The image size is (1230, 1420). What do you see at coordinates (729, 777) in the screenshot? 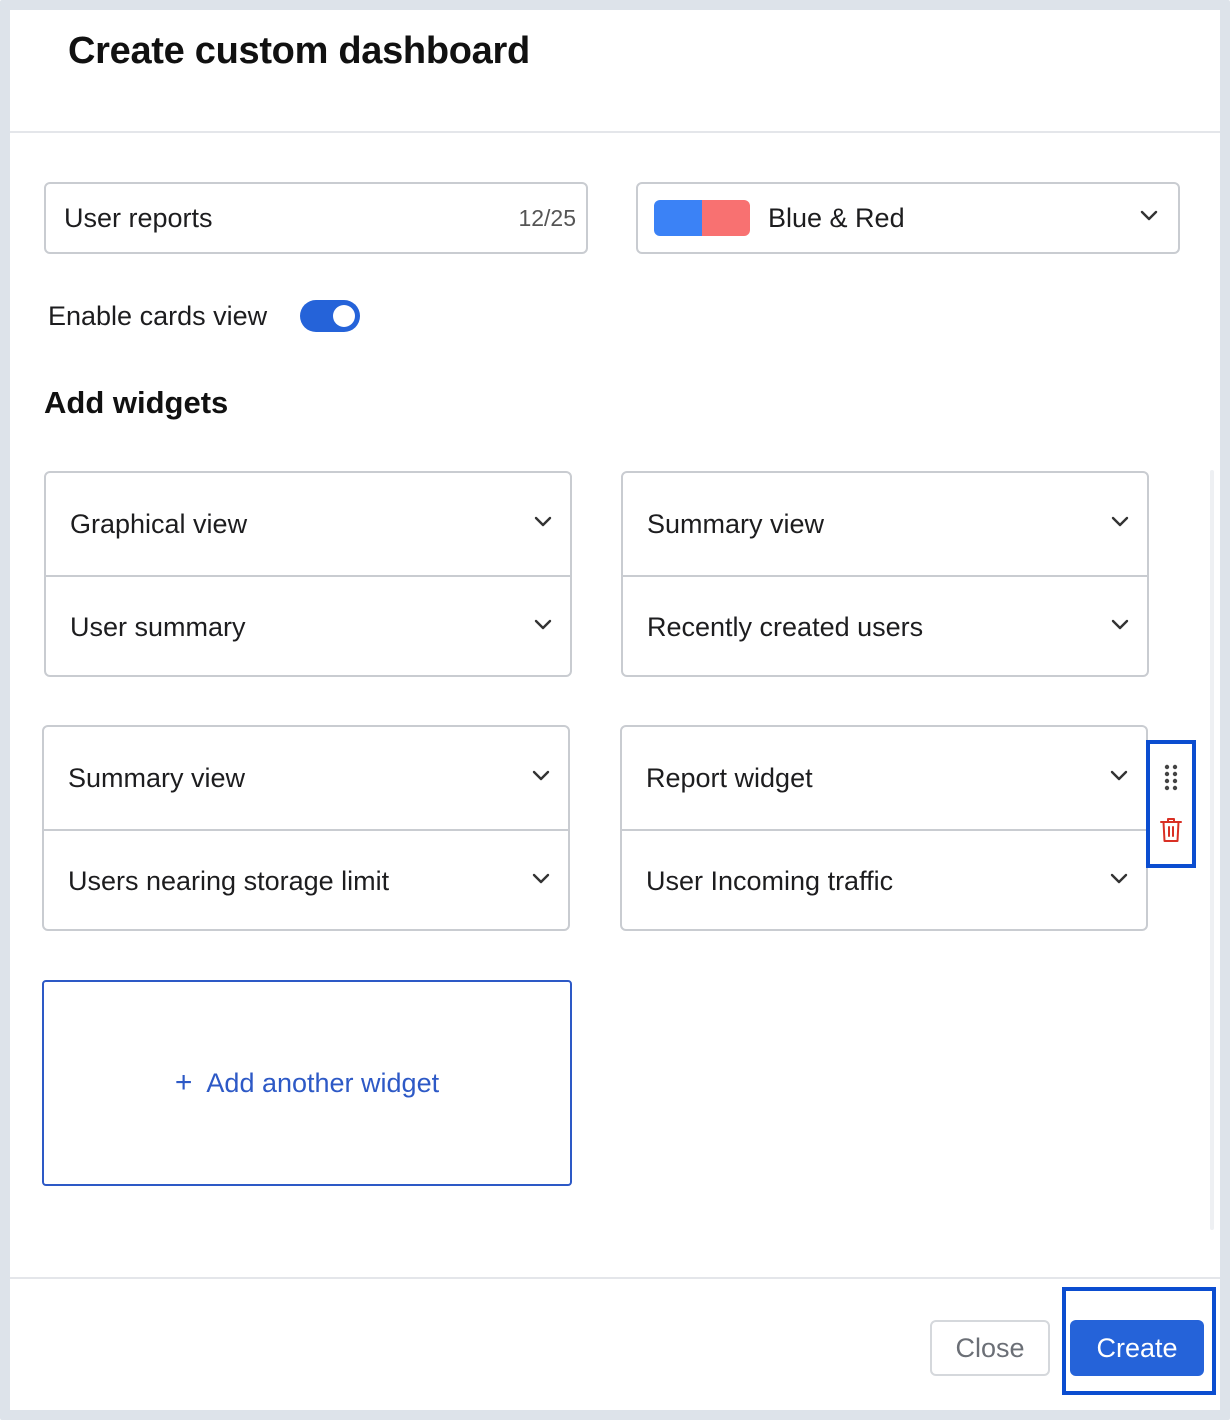
I see `widget-type-label: Report widget` at bounding box center [729, 777].